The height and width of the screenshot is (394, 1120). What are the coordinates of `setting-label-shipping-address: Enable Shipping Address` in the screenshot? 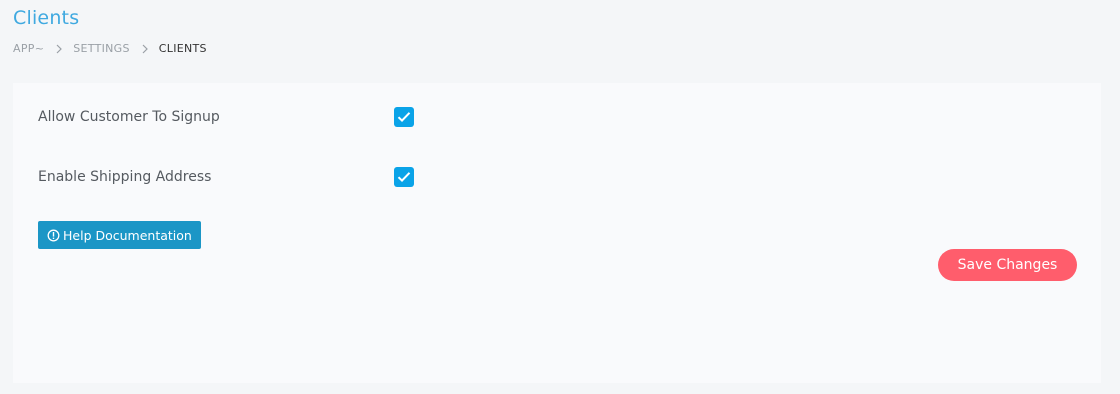 It's located at (125, 177).